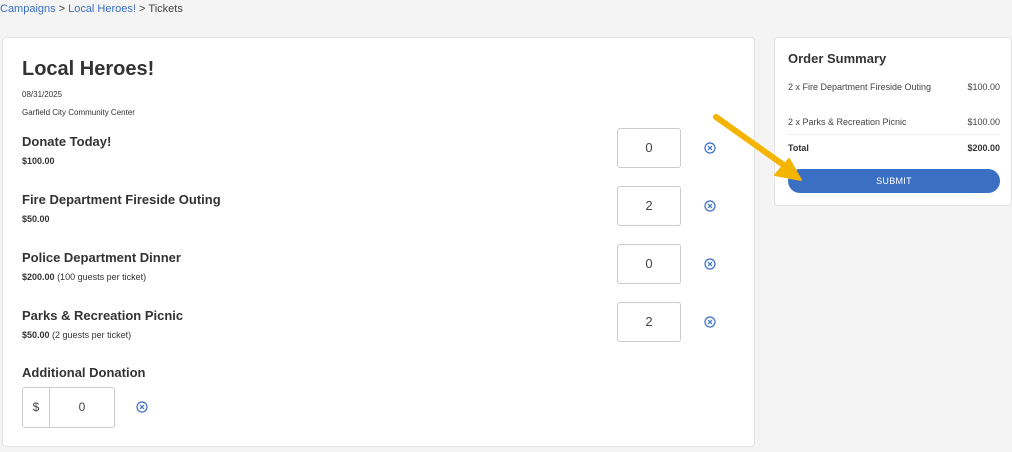 This screenshot has width=1012, height=452. I want to click on additional-donation-label: Additional Donation, so click(84, 372).